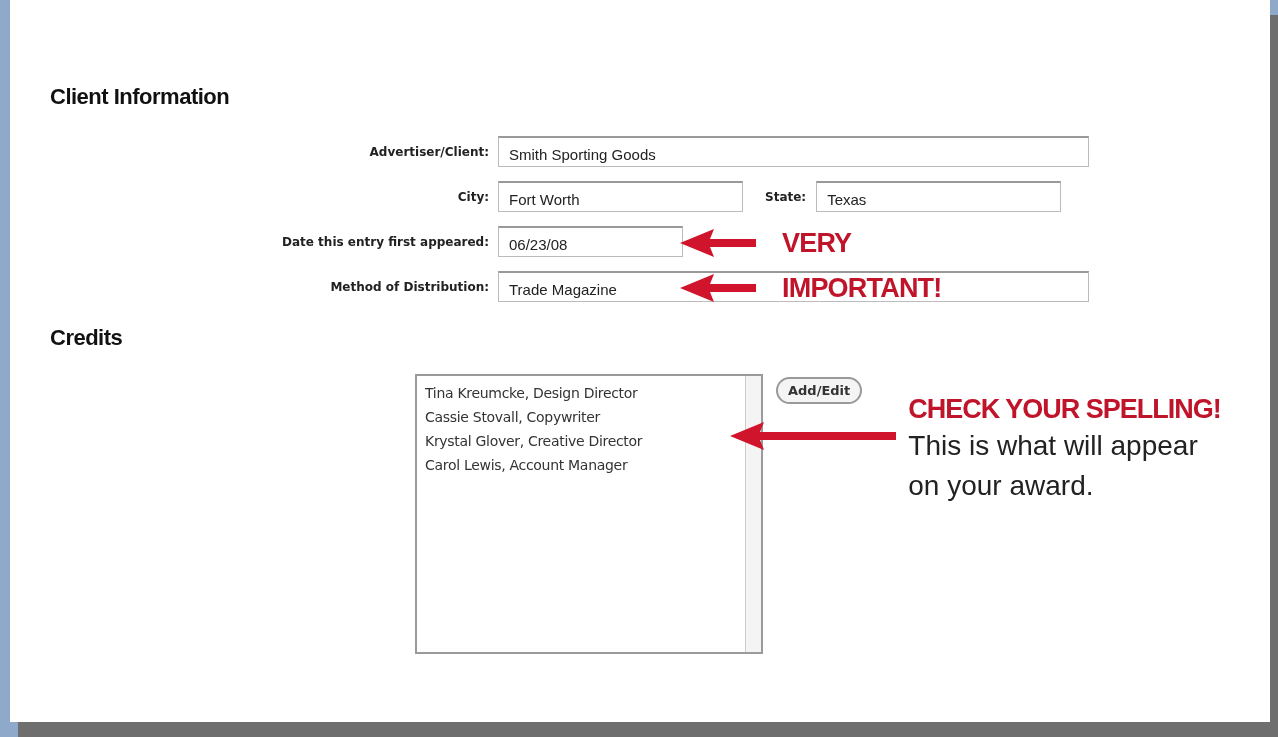  What do you see at coordinates (817, 243) in the screenshot?
I see `callout-text: VERY` at bounding box center [817, 243].